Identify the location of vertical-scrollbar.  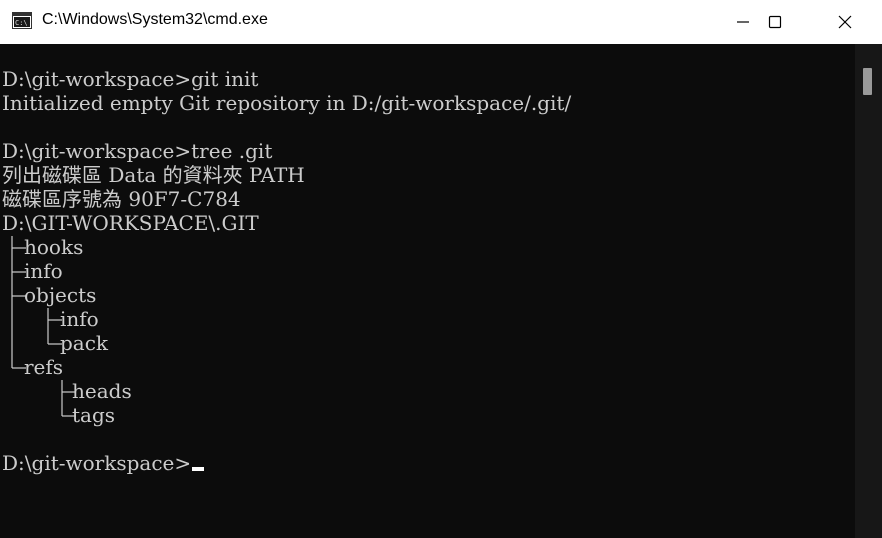
(868, 291).